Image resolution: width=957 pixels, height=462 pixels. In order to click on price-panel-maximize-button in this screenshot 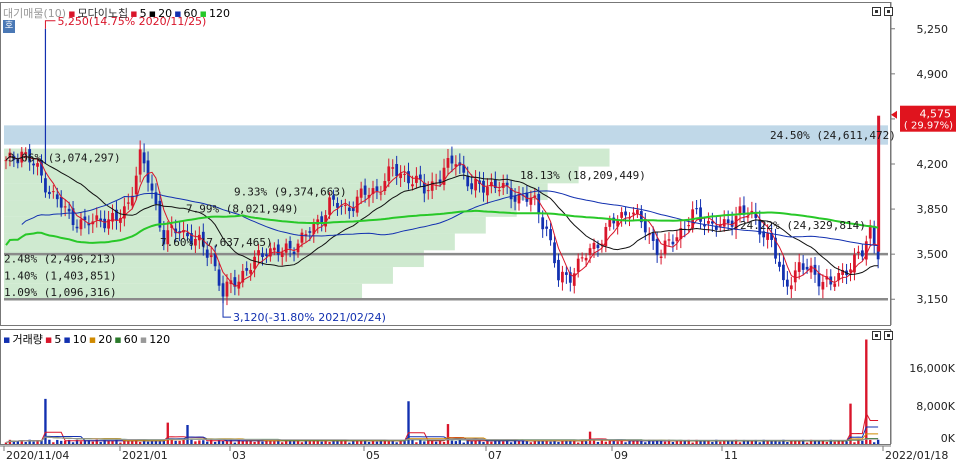, I will do `click(888, 11)`.